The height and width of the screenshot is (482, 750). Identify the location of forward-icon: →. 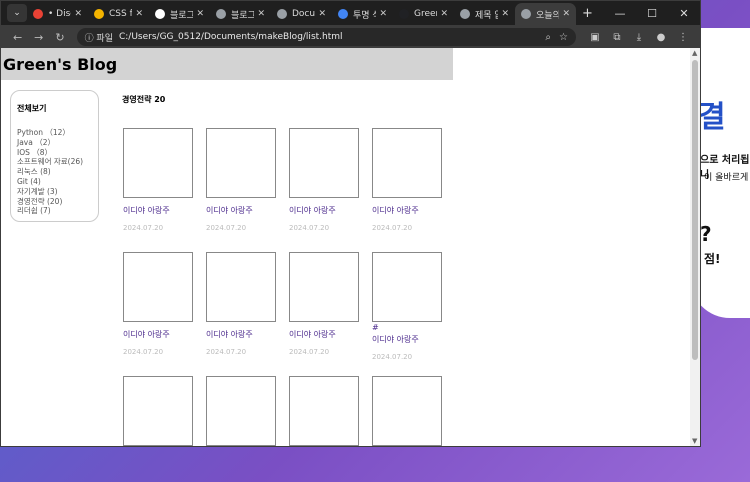
(38, 37).